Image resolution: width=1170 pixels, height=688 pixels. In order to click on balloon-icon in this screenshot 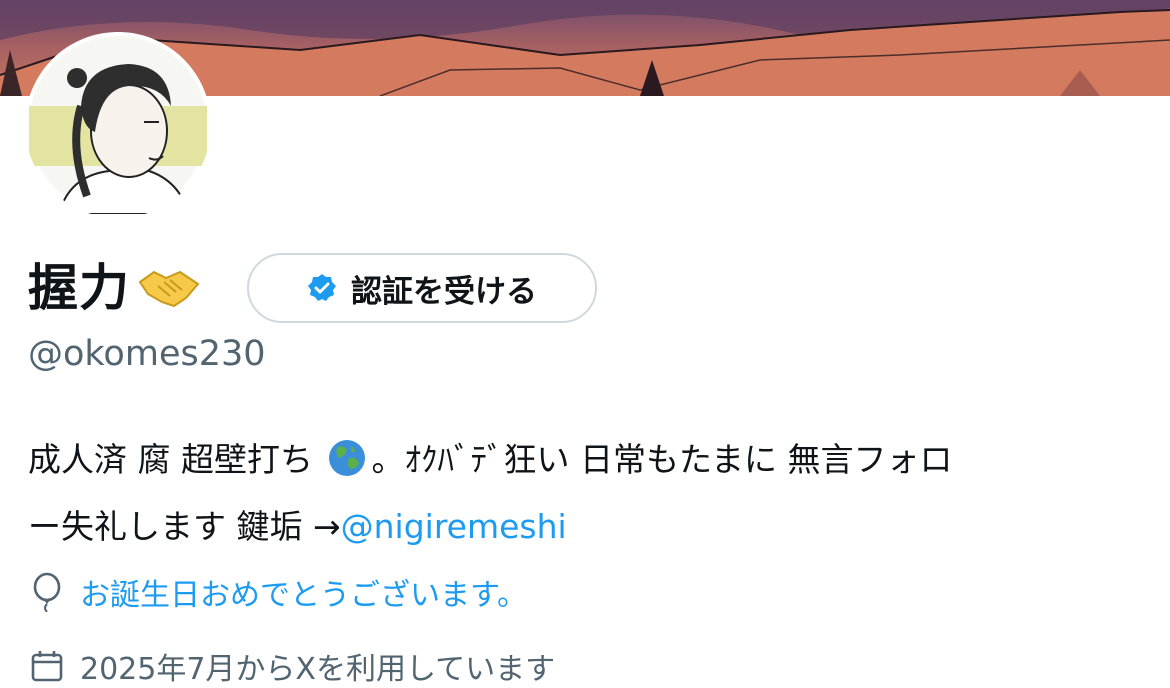, I will do `click(47, 592)`.